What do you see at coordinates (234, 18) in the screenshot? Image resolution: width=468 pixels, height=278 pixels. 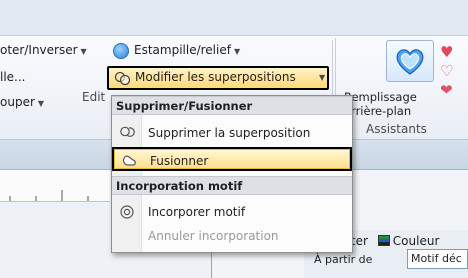 I see `window-top-strip` at bounding box center [234, 18].